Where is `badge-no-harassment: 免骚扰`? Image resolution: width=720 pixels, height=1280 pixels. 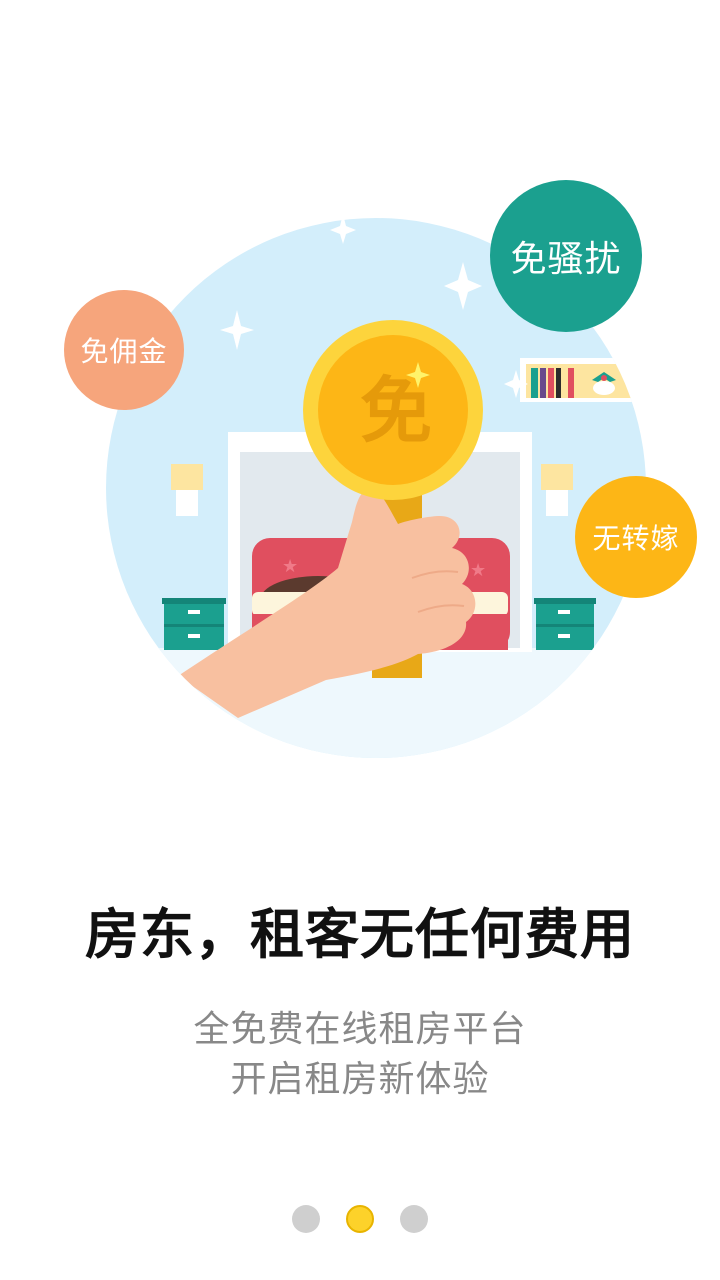
badge-no-harassment: 免骚扰 is located at coordinates (566, 256).